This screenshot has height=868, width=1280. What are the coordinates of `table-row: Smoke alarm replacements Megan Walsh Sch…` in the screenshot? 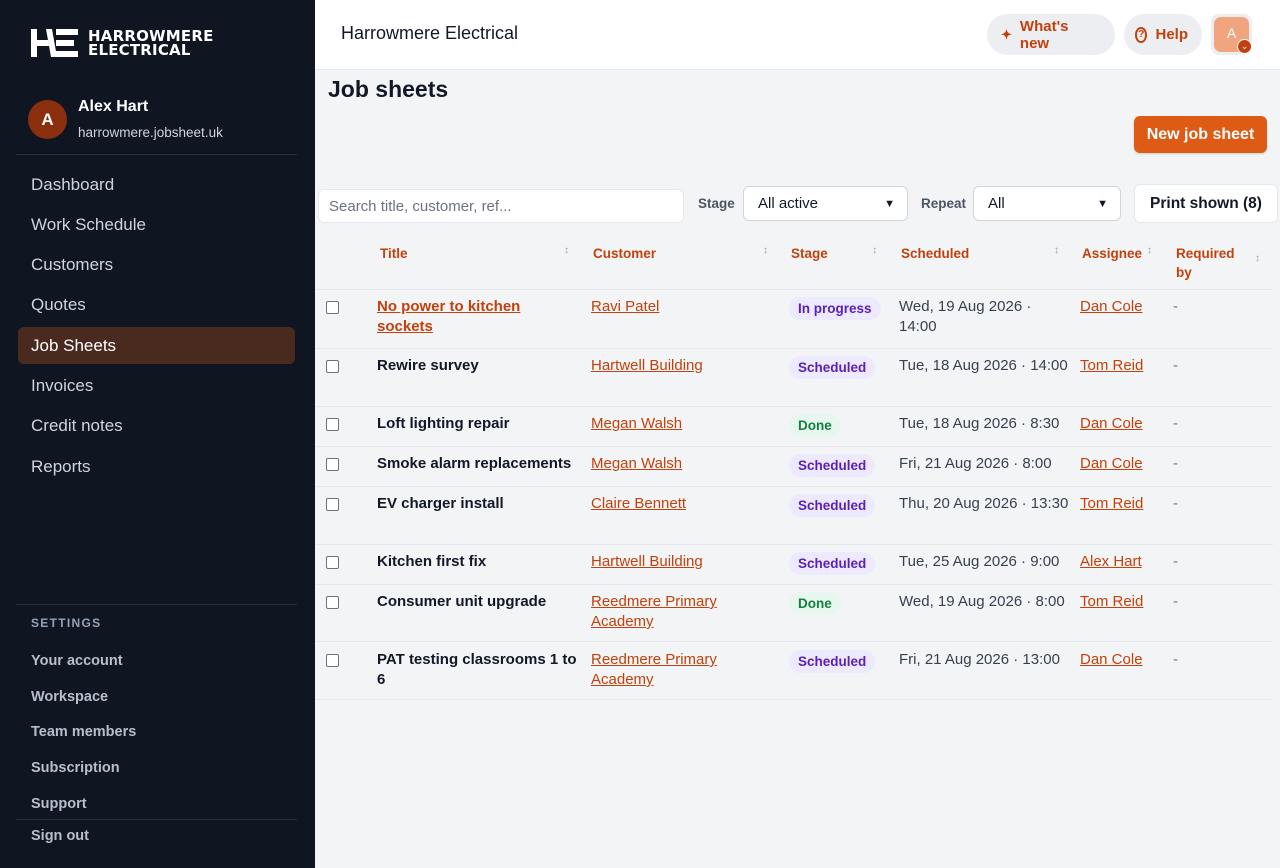 It's located at (794, 467).